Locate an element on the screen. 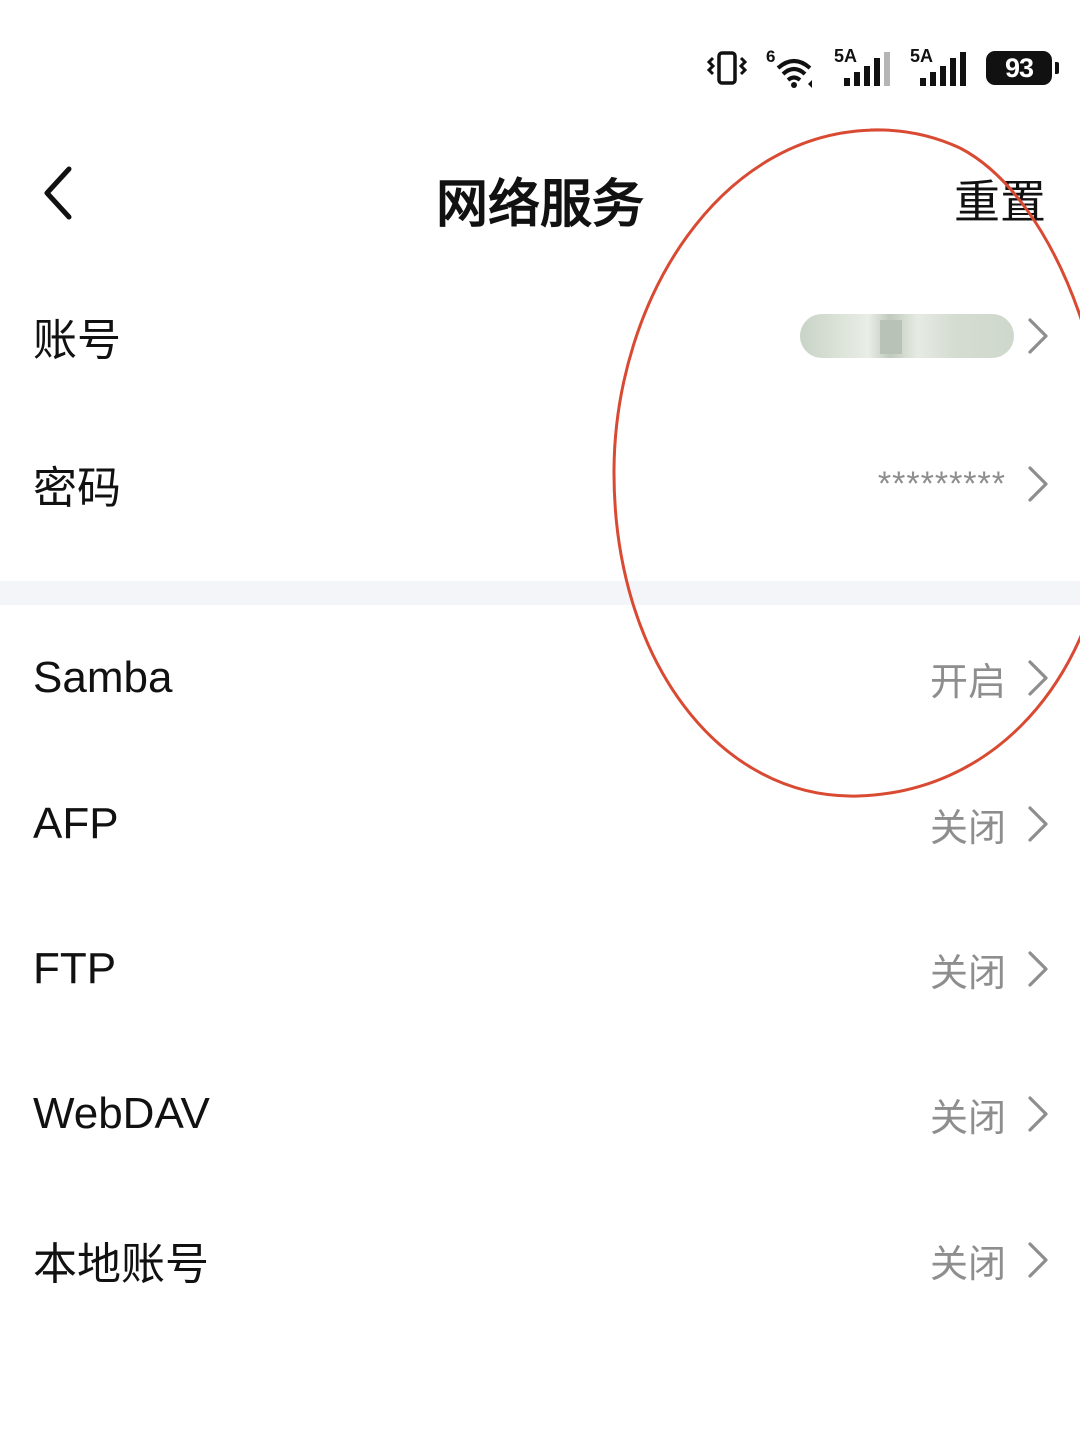 Image resolution: width=1080 pixels, height=1440 pixels. back-button is located at coordinates (58, 195).